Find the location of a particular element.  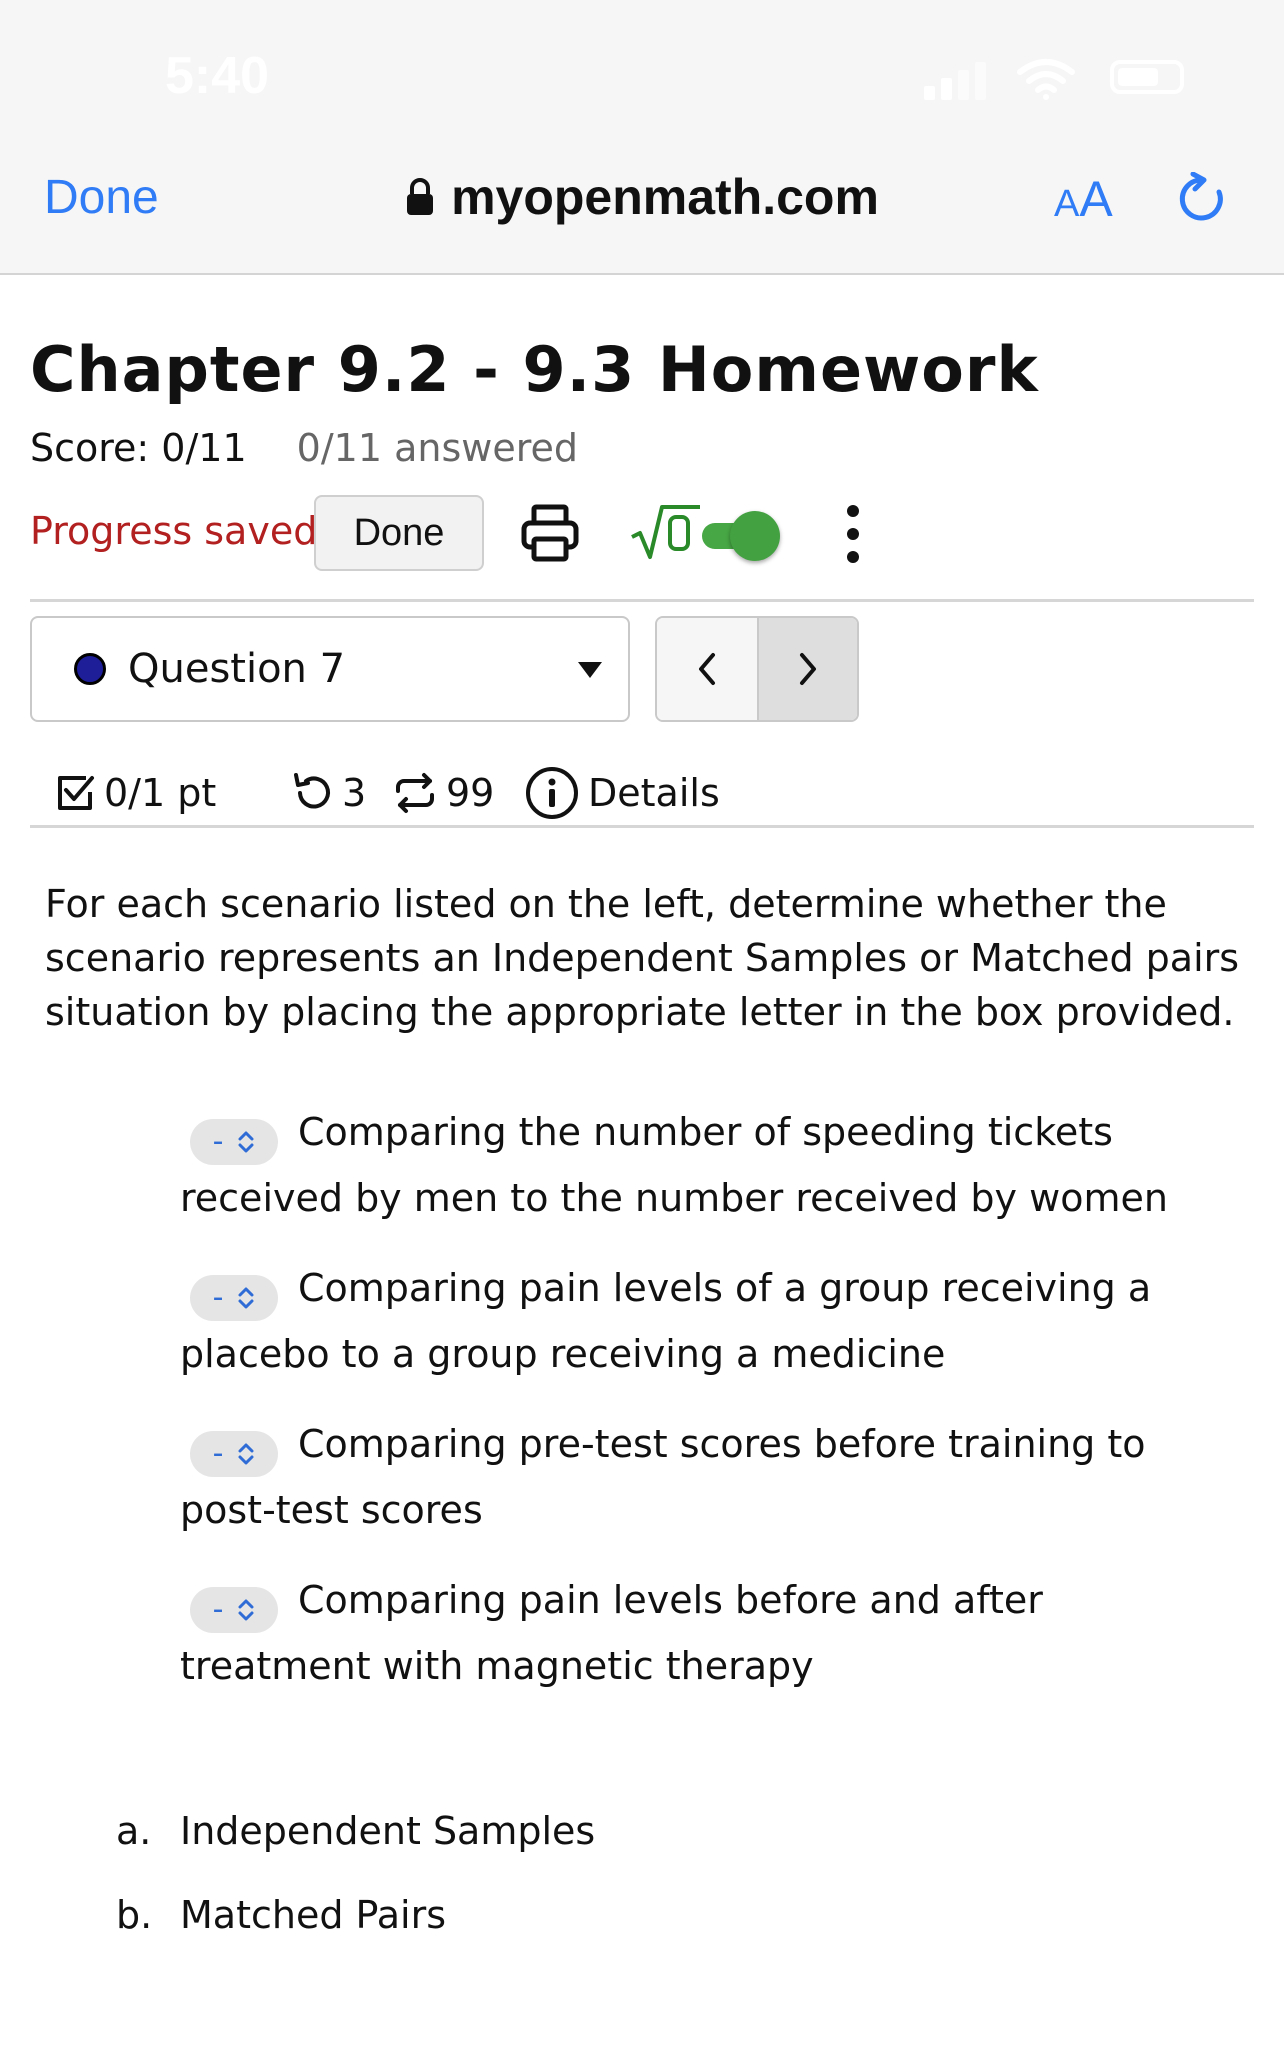

score-text: Score: 0/11 is located at coordinates (138, 448).